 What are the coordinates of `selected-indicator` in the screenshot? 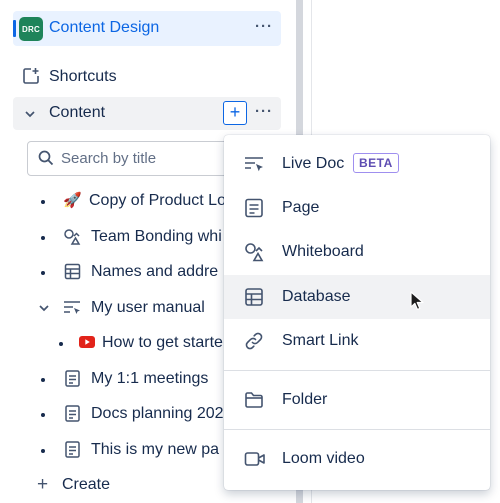 It's located at (14, 28).